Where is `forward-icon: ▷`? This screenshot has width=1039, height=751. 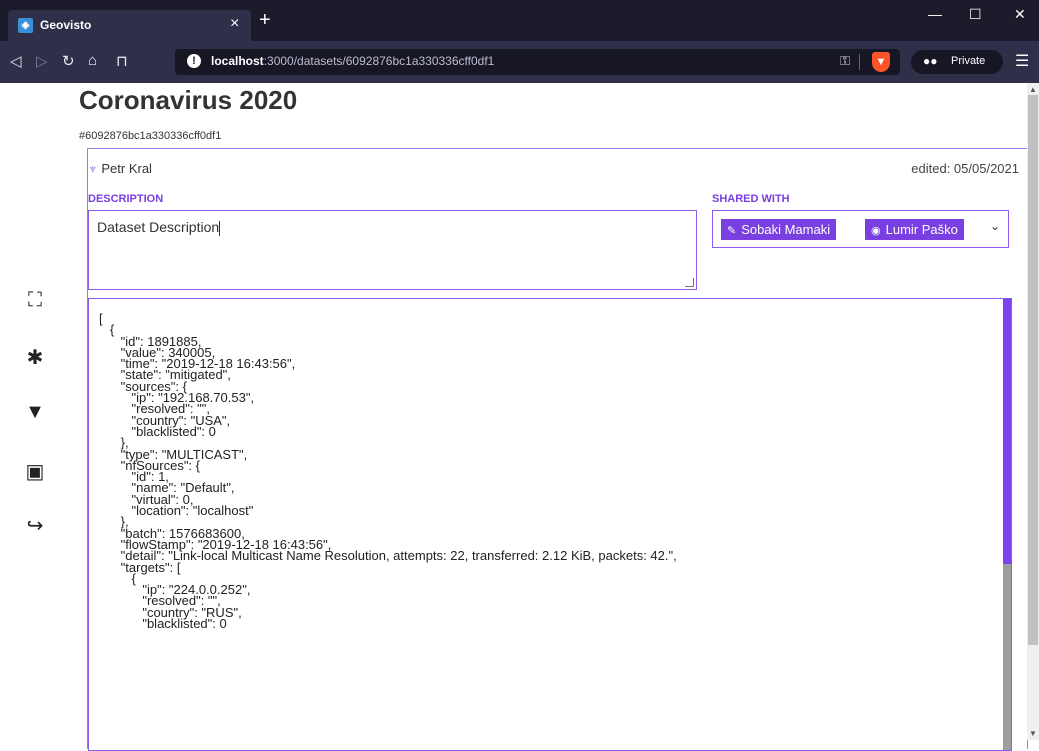
forward-icon: ▷ is located at coordinates (42, 61).